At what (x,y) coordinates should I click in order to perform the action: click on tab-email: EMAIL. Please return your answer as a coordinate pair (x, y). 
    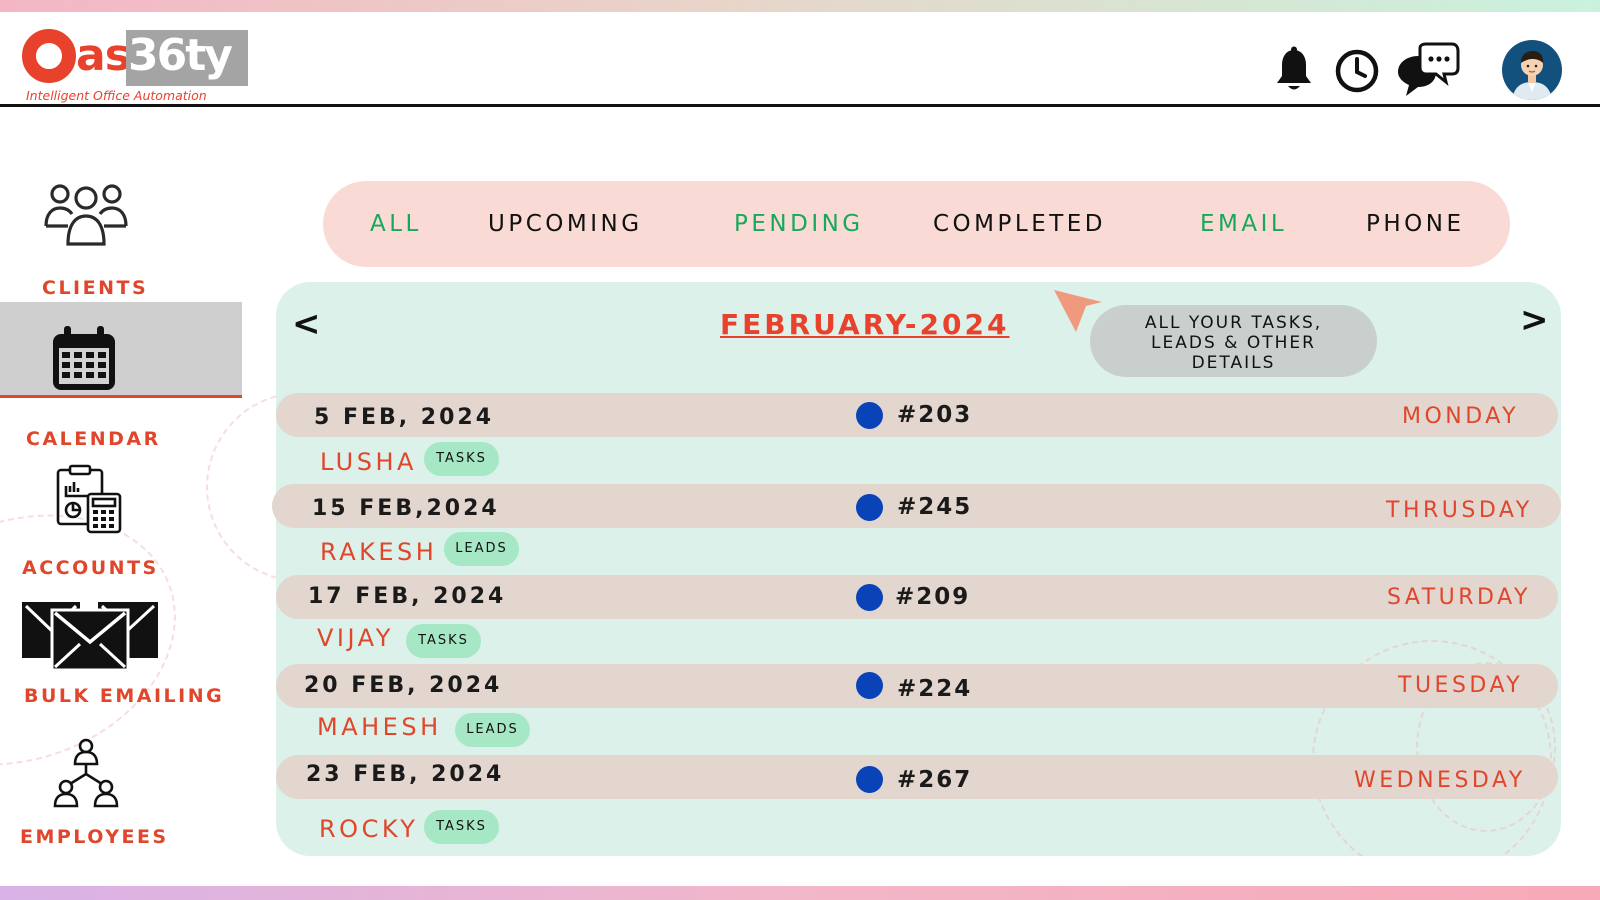
    Looking at the image, I should click on (1243, 224).